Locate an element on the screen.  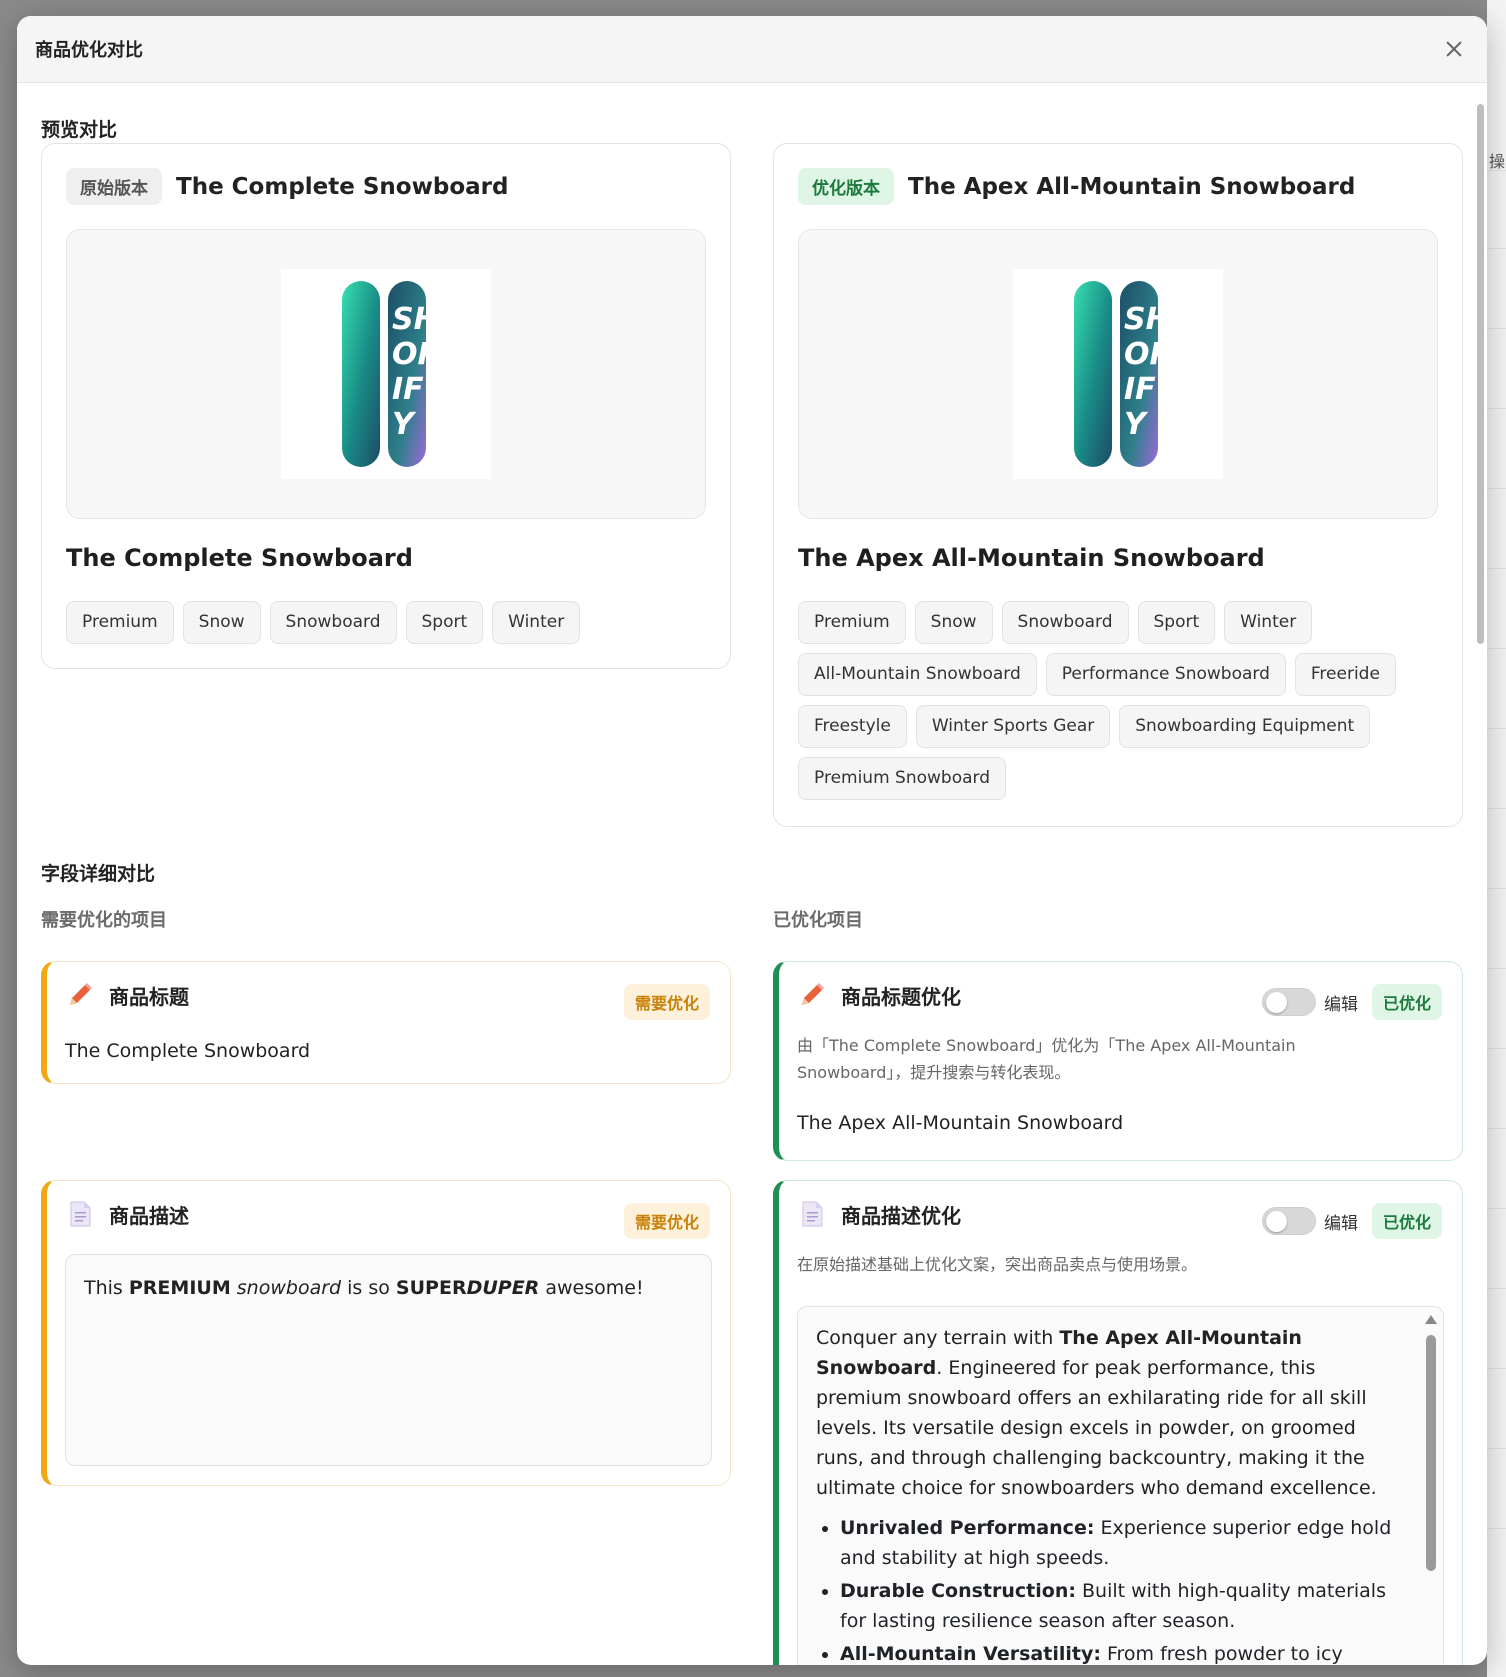
optimized-image-frame: SH OP IF Y is located at coordinates (1118, 374).